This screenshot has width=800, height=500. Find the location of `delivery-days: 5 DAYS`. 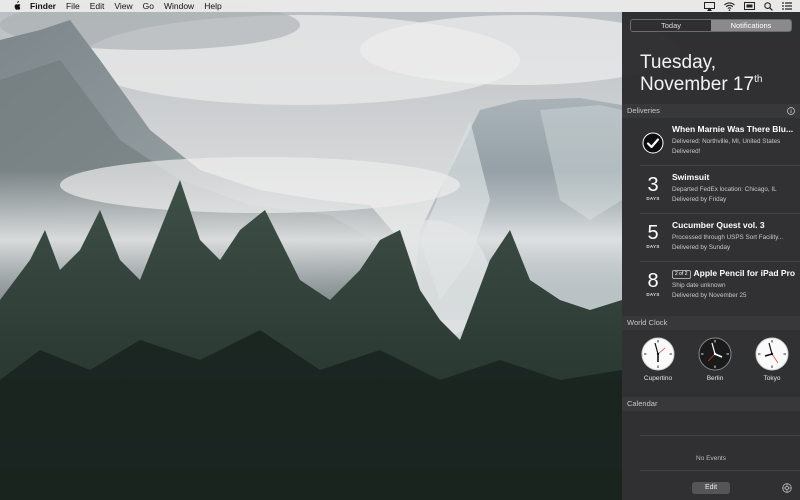

delivery-days: 5 DAYS is located at coordinates (653, 235).